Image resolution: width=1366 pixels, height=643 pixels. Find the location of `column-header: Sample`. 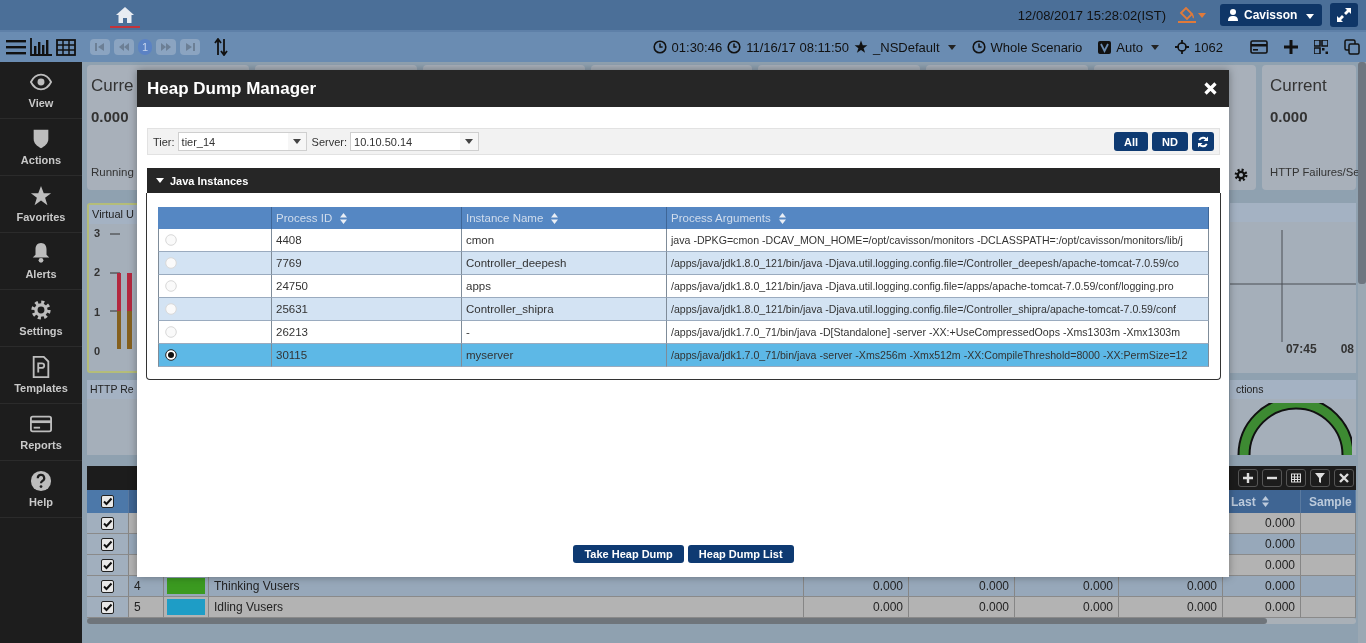

column-header: Sample is located at coordinates (1330, 501).